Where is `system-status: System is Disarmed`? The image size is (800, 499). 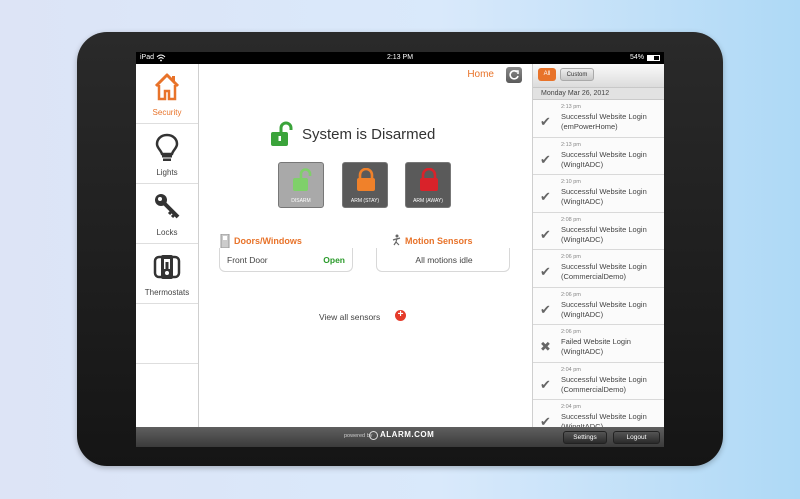 system-status: System is Disarmed is located at coordinates (384, 134).